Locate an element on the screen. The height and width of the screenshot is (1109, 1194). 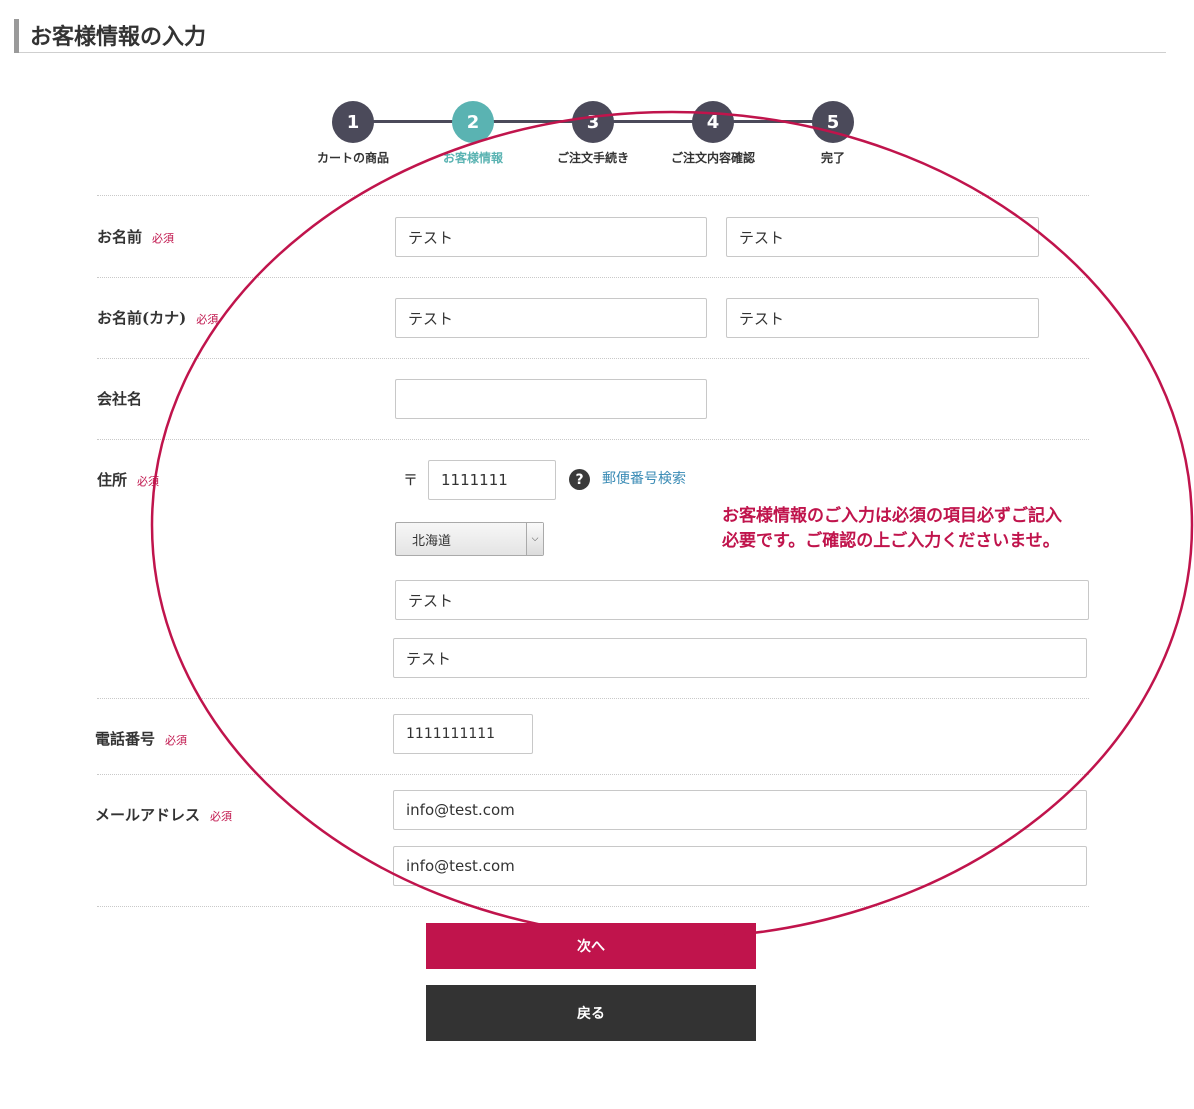
first-name-kana-input: テスト is located at coordinates (882, 318).